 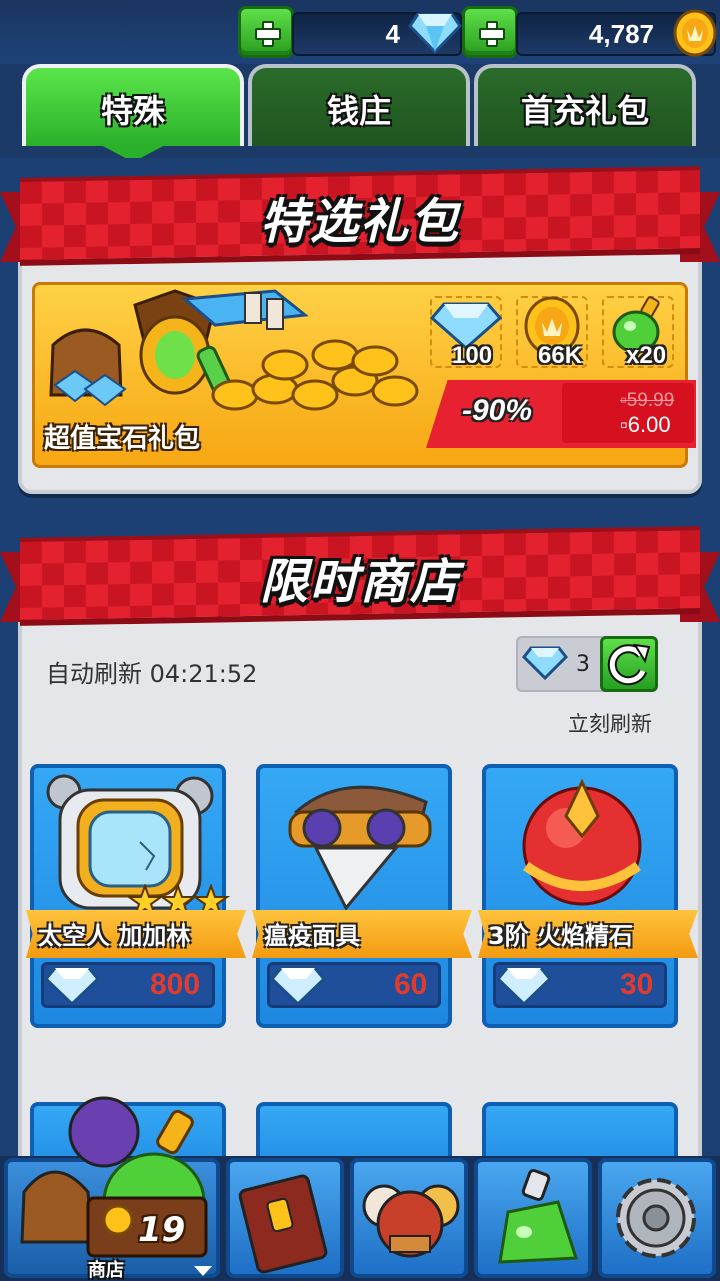 What do you see at coordinates (203, 1271) in the screenshot?
I see `chevron-down-icon` at bounding box center [203, 1271].